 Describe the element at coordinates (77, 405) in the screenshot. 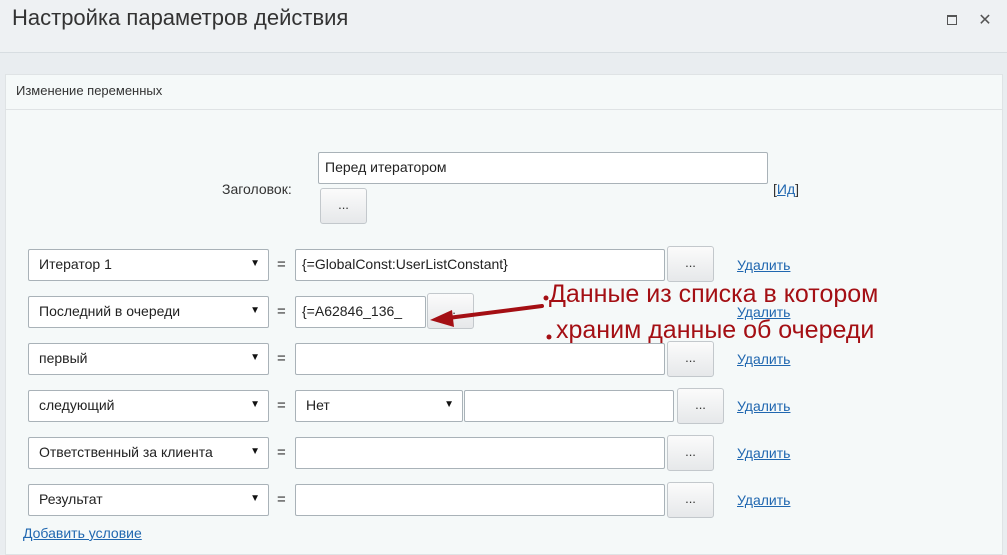

I see `variable-select-value: следующий` at that location.